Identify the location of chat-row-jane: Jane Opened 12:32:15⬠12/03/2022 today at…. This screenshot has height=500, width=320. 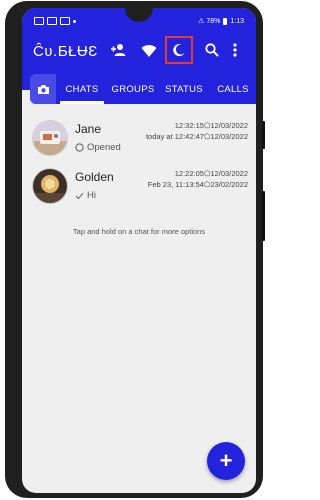
(139, 140).